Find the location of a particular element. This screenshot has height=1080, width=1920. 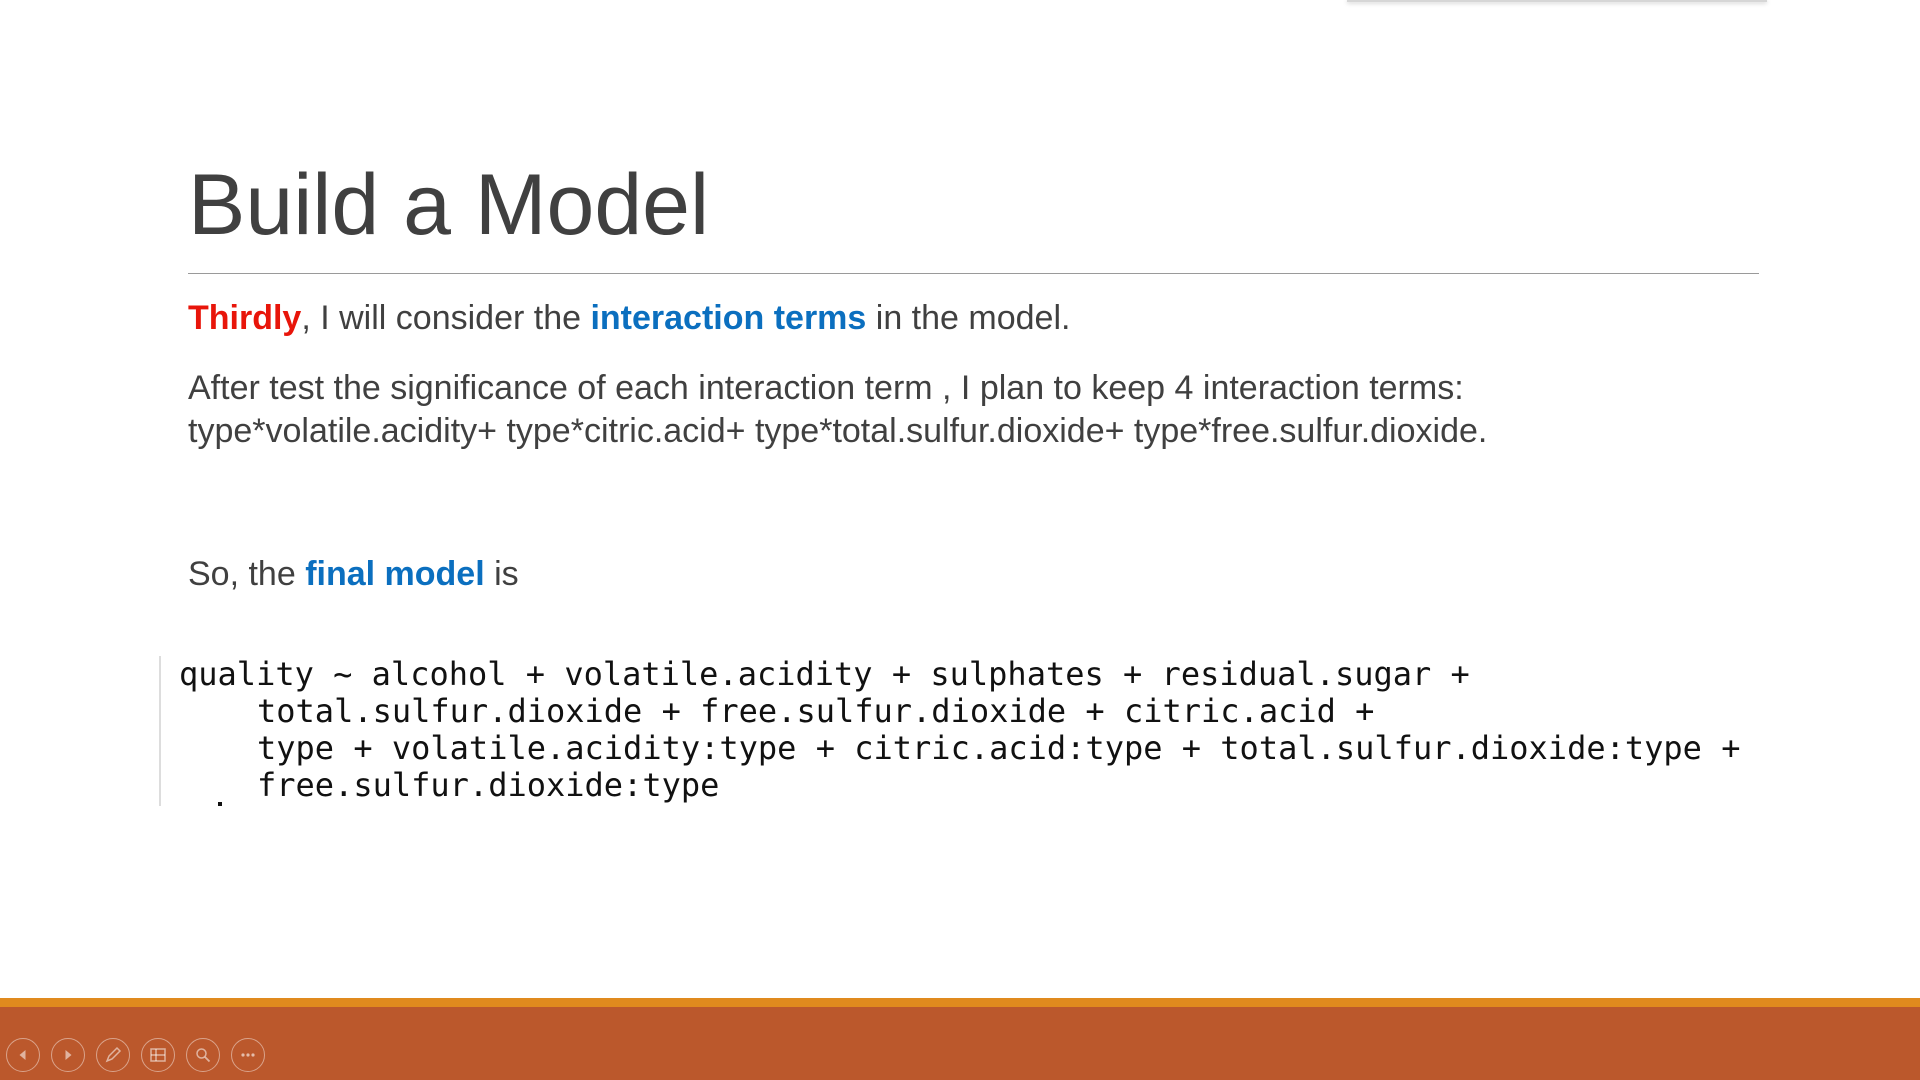

code-line: free.sulfur.dioxide:type is located at coordinates (488, 785).